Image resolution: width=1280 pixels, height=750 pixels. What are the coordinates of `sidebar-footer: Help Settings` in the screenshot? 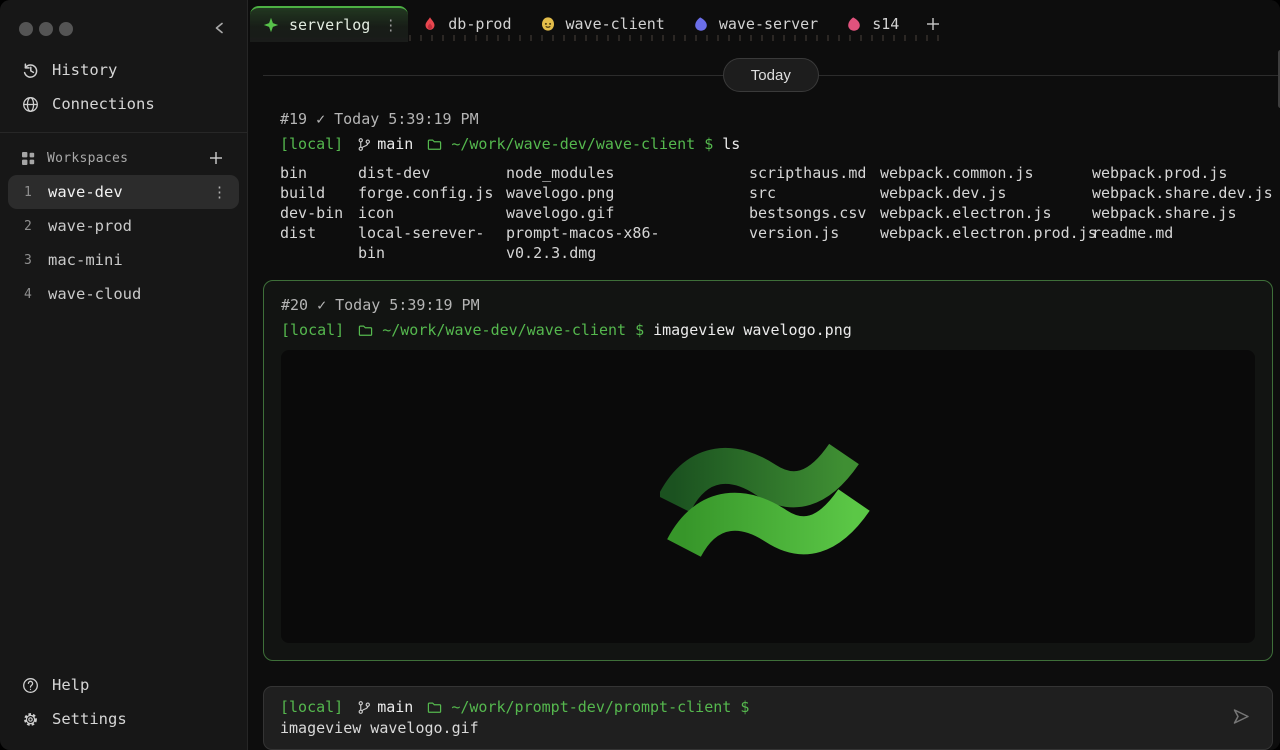 It's located at (123, 702).